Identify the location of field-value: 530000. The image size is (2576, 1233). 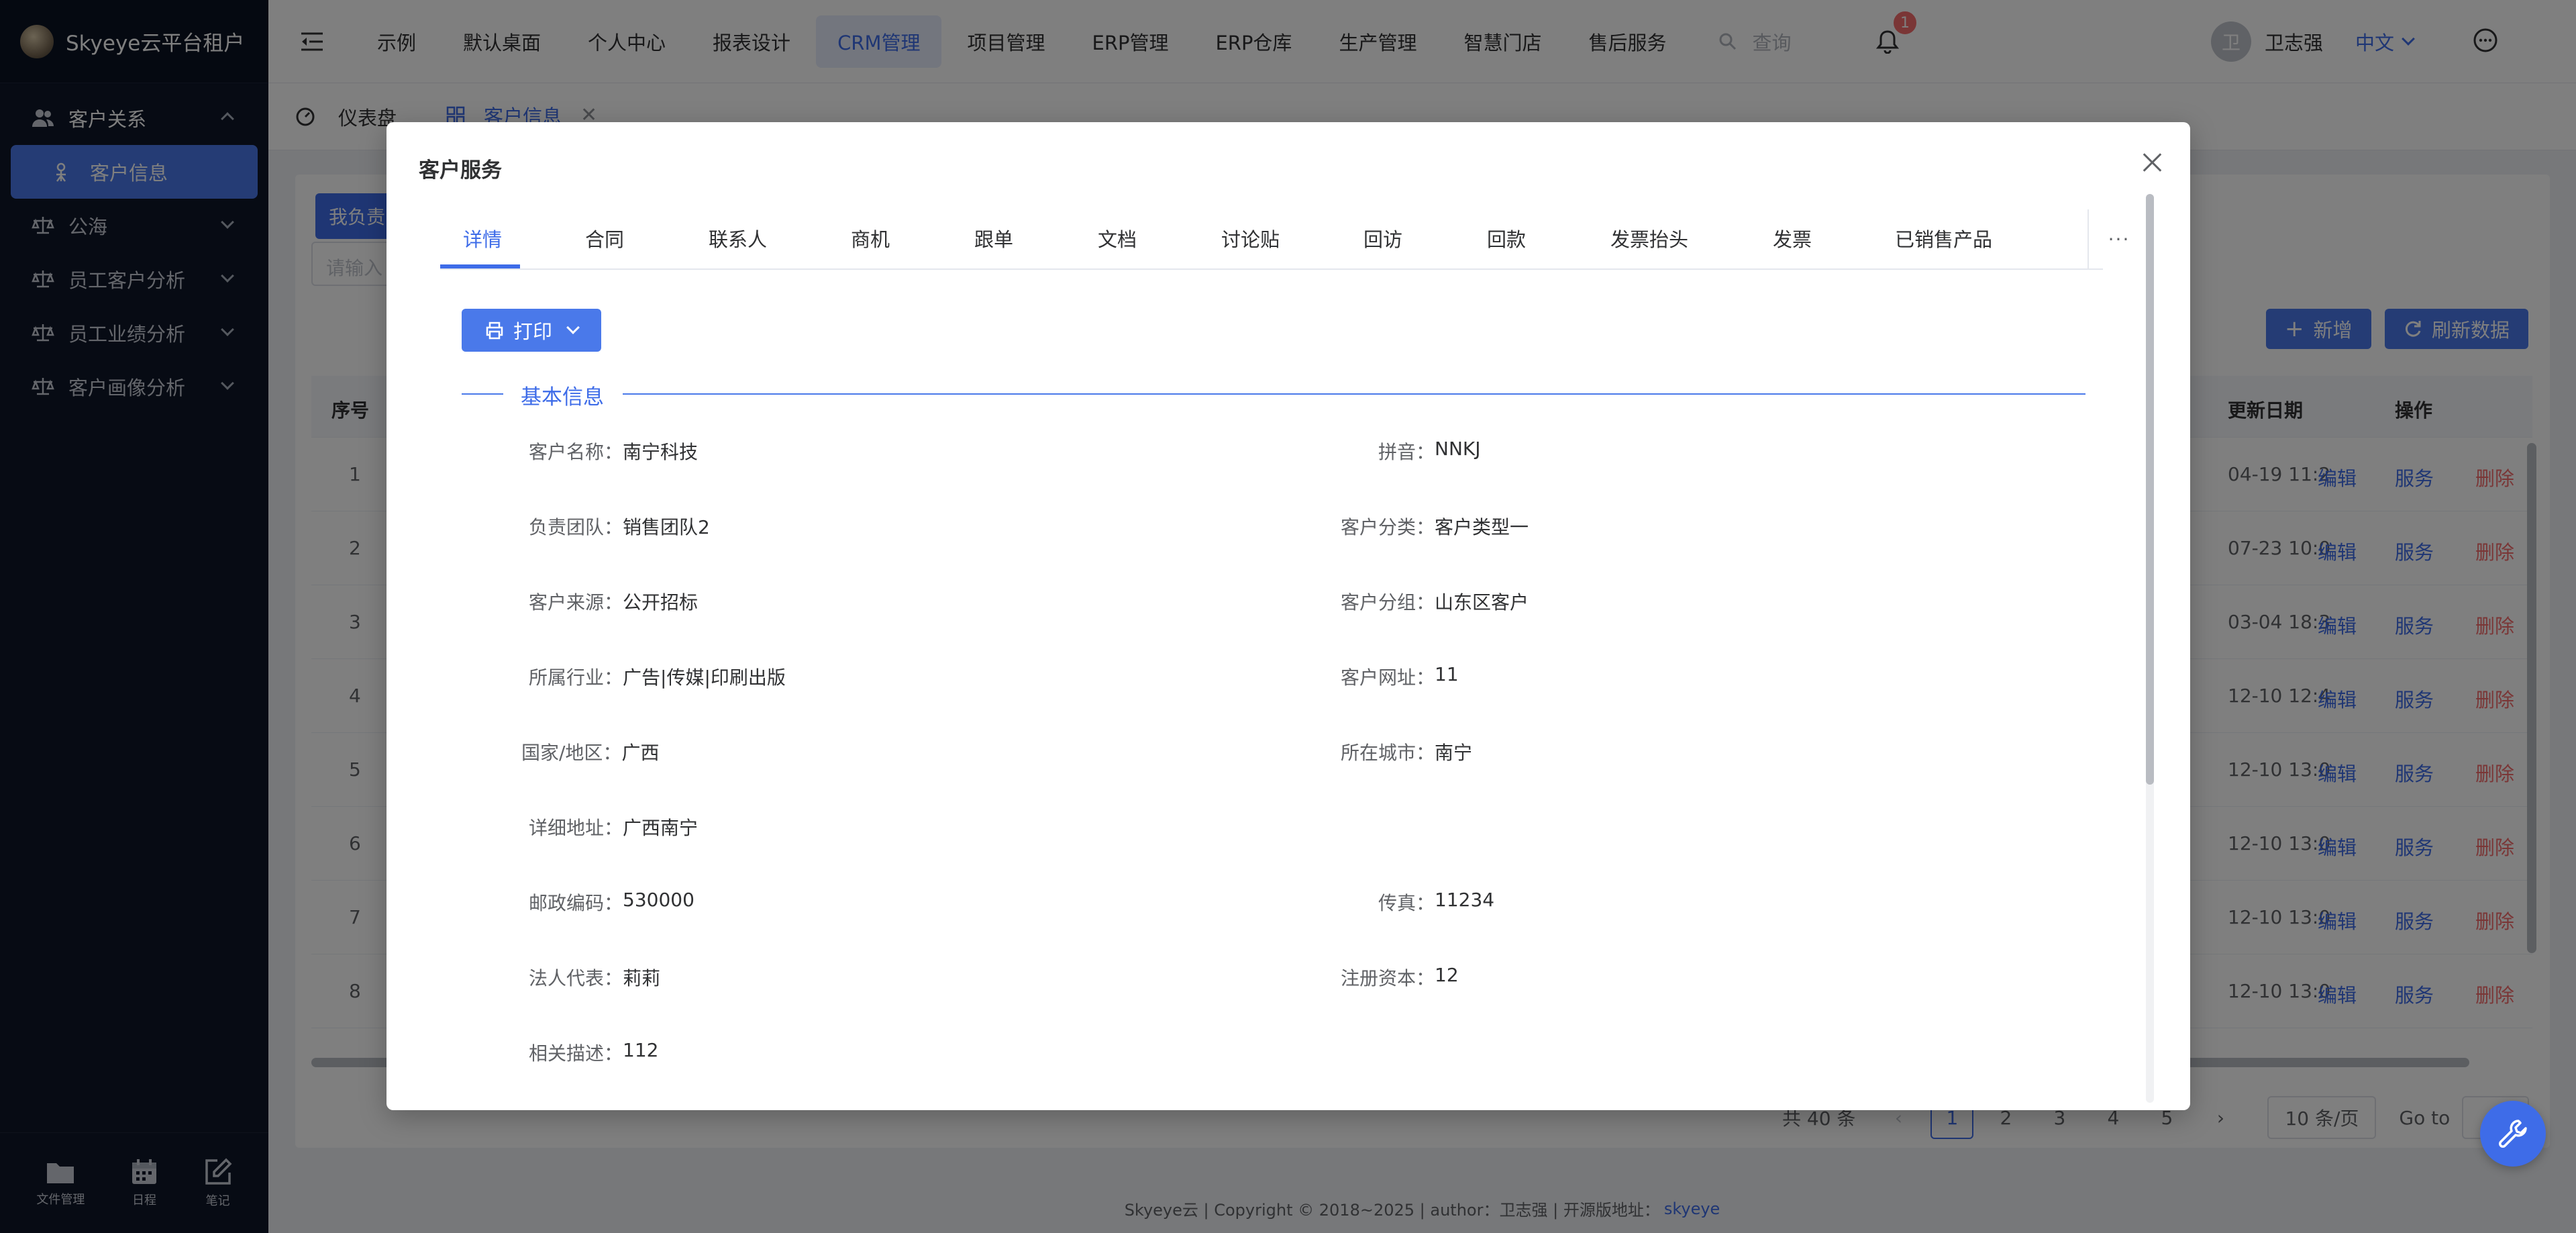
(658, 900).